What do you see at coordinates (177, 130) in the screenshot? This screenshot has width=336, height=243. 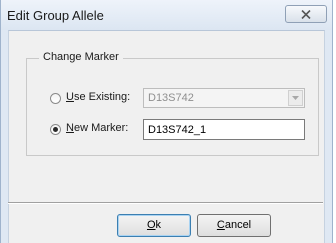 I see `new-marker-value: D13S742_1` at bounding box center [177, 130].